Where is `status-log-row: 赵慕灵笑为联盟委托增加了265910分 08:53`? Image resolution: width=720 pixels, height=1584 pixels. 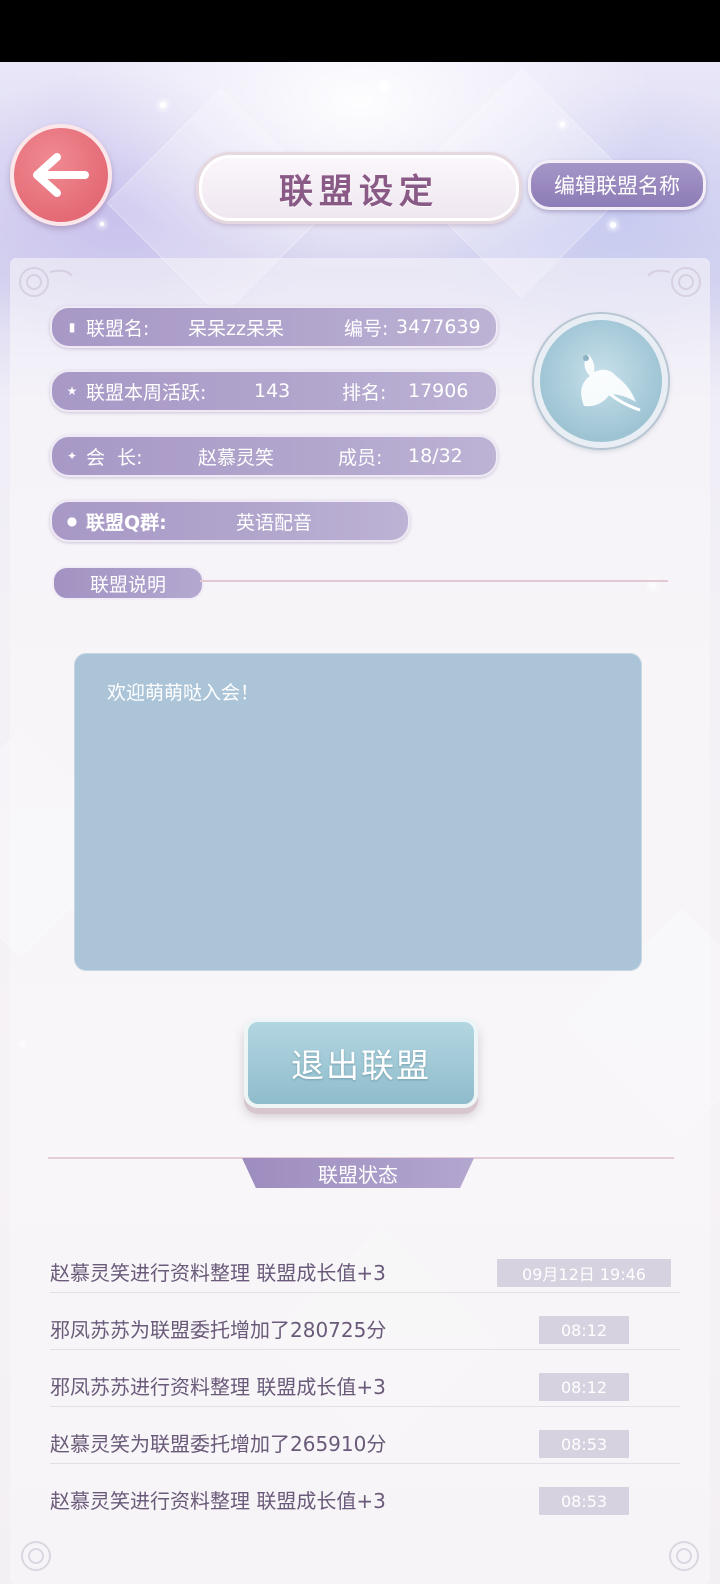 status-log-row: 赵慕灵笑为联盟委托增加了265910分 08:53 is located at coordinates (365, 1444).